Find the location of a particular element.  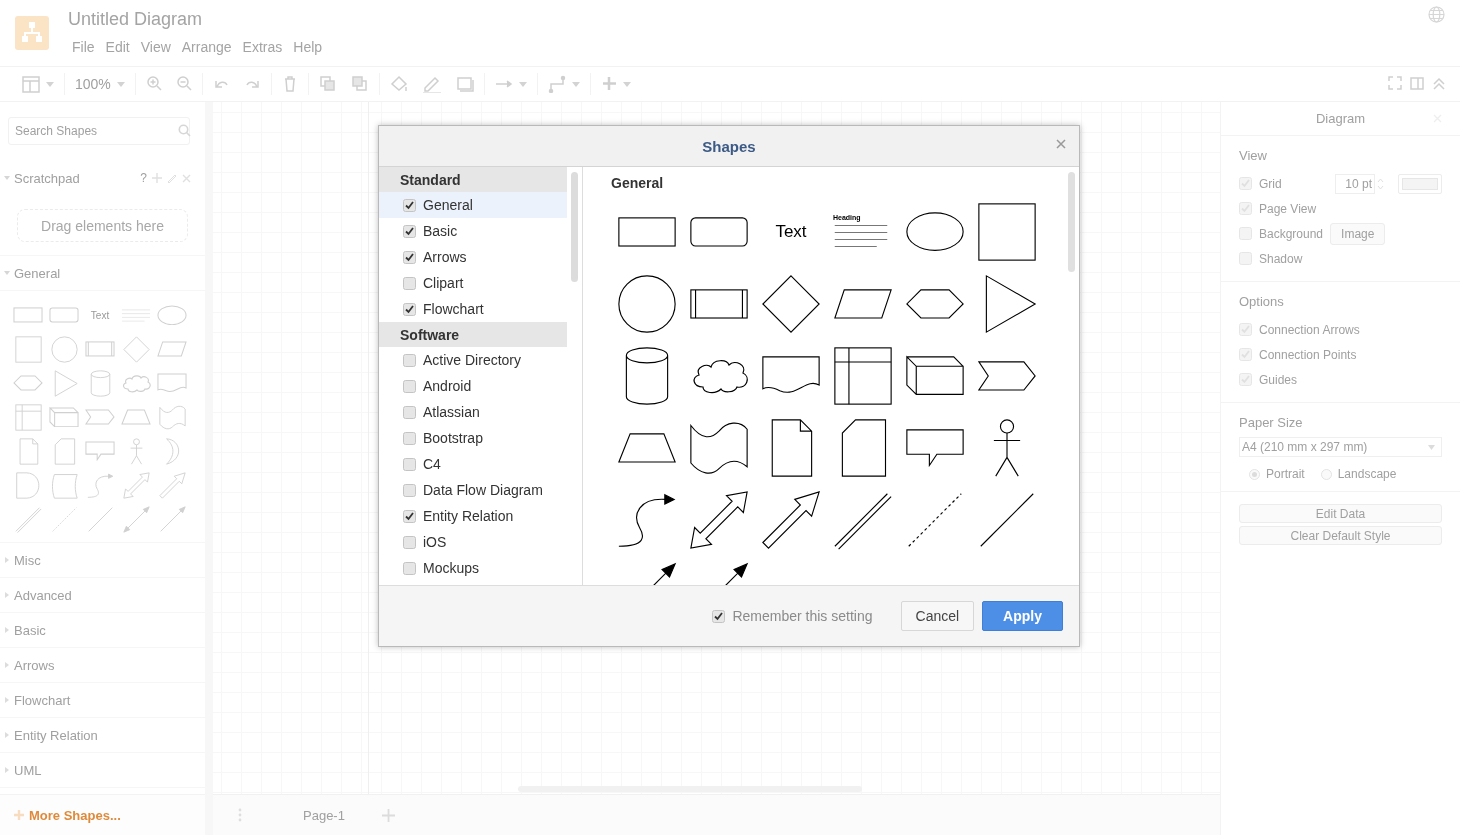

diamond-icon is located at coordinates (791, 304).